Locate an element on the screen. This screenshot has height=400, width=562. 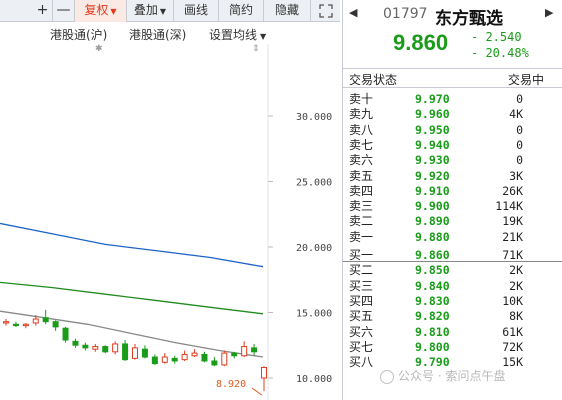
ma-settings-dropdown: 设置均线 ▼ is located at coordinates (237, 34).